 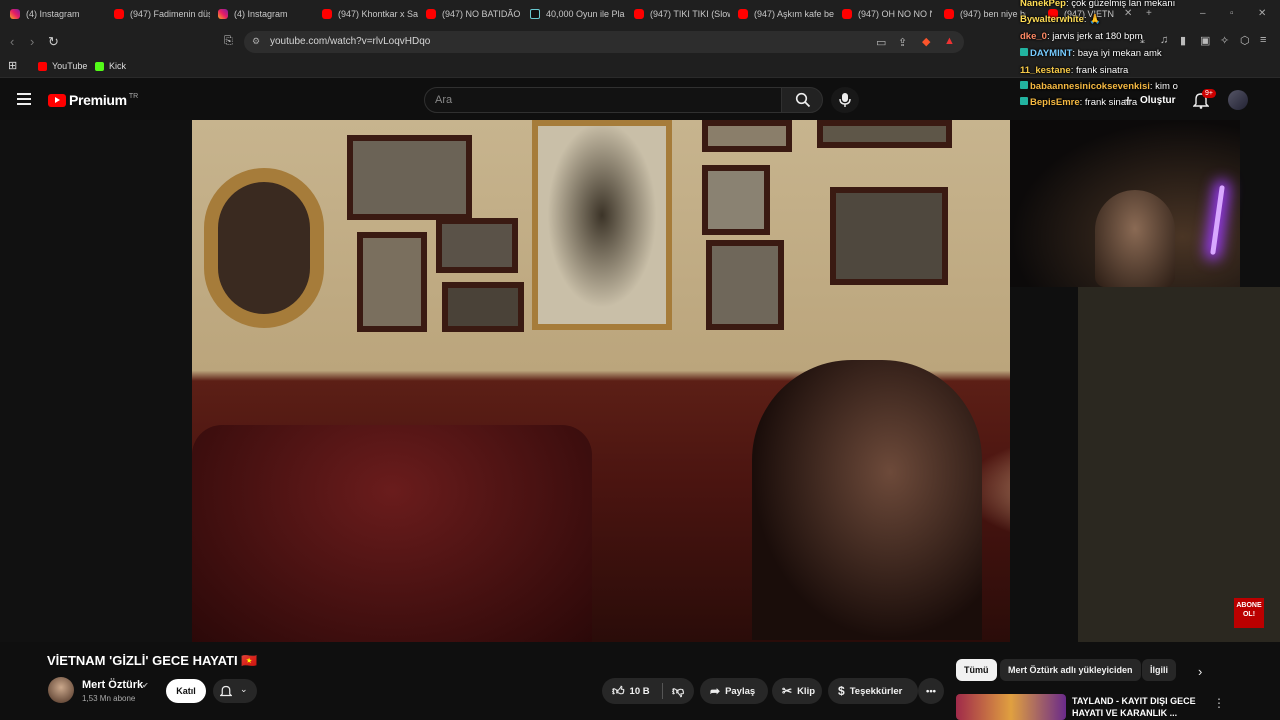 I want to click on account-avatar, so click(x=1238, y=100).